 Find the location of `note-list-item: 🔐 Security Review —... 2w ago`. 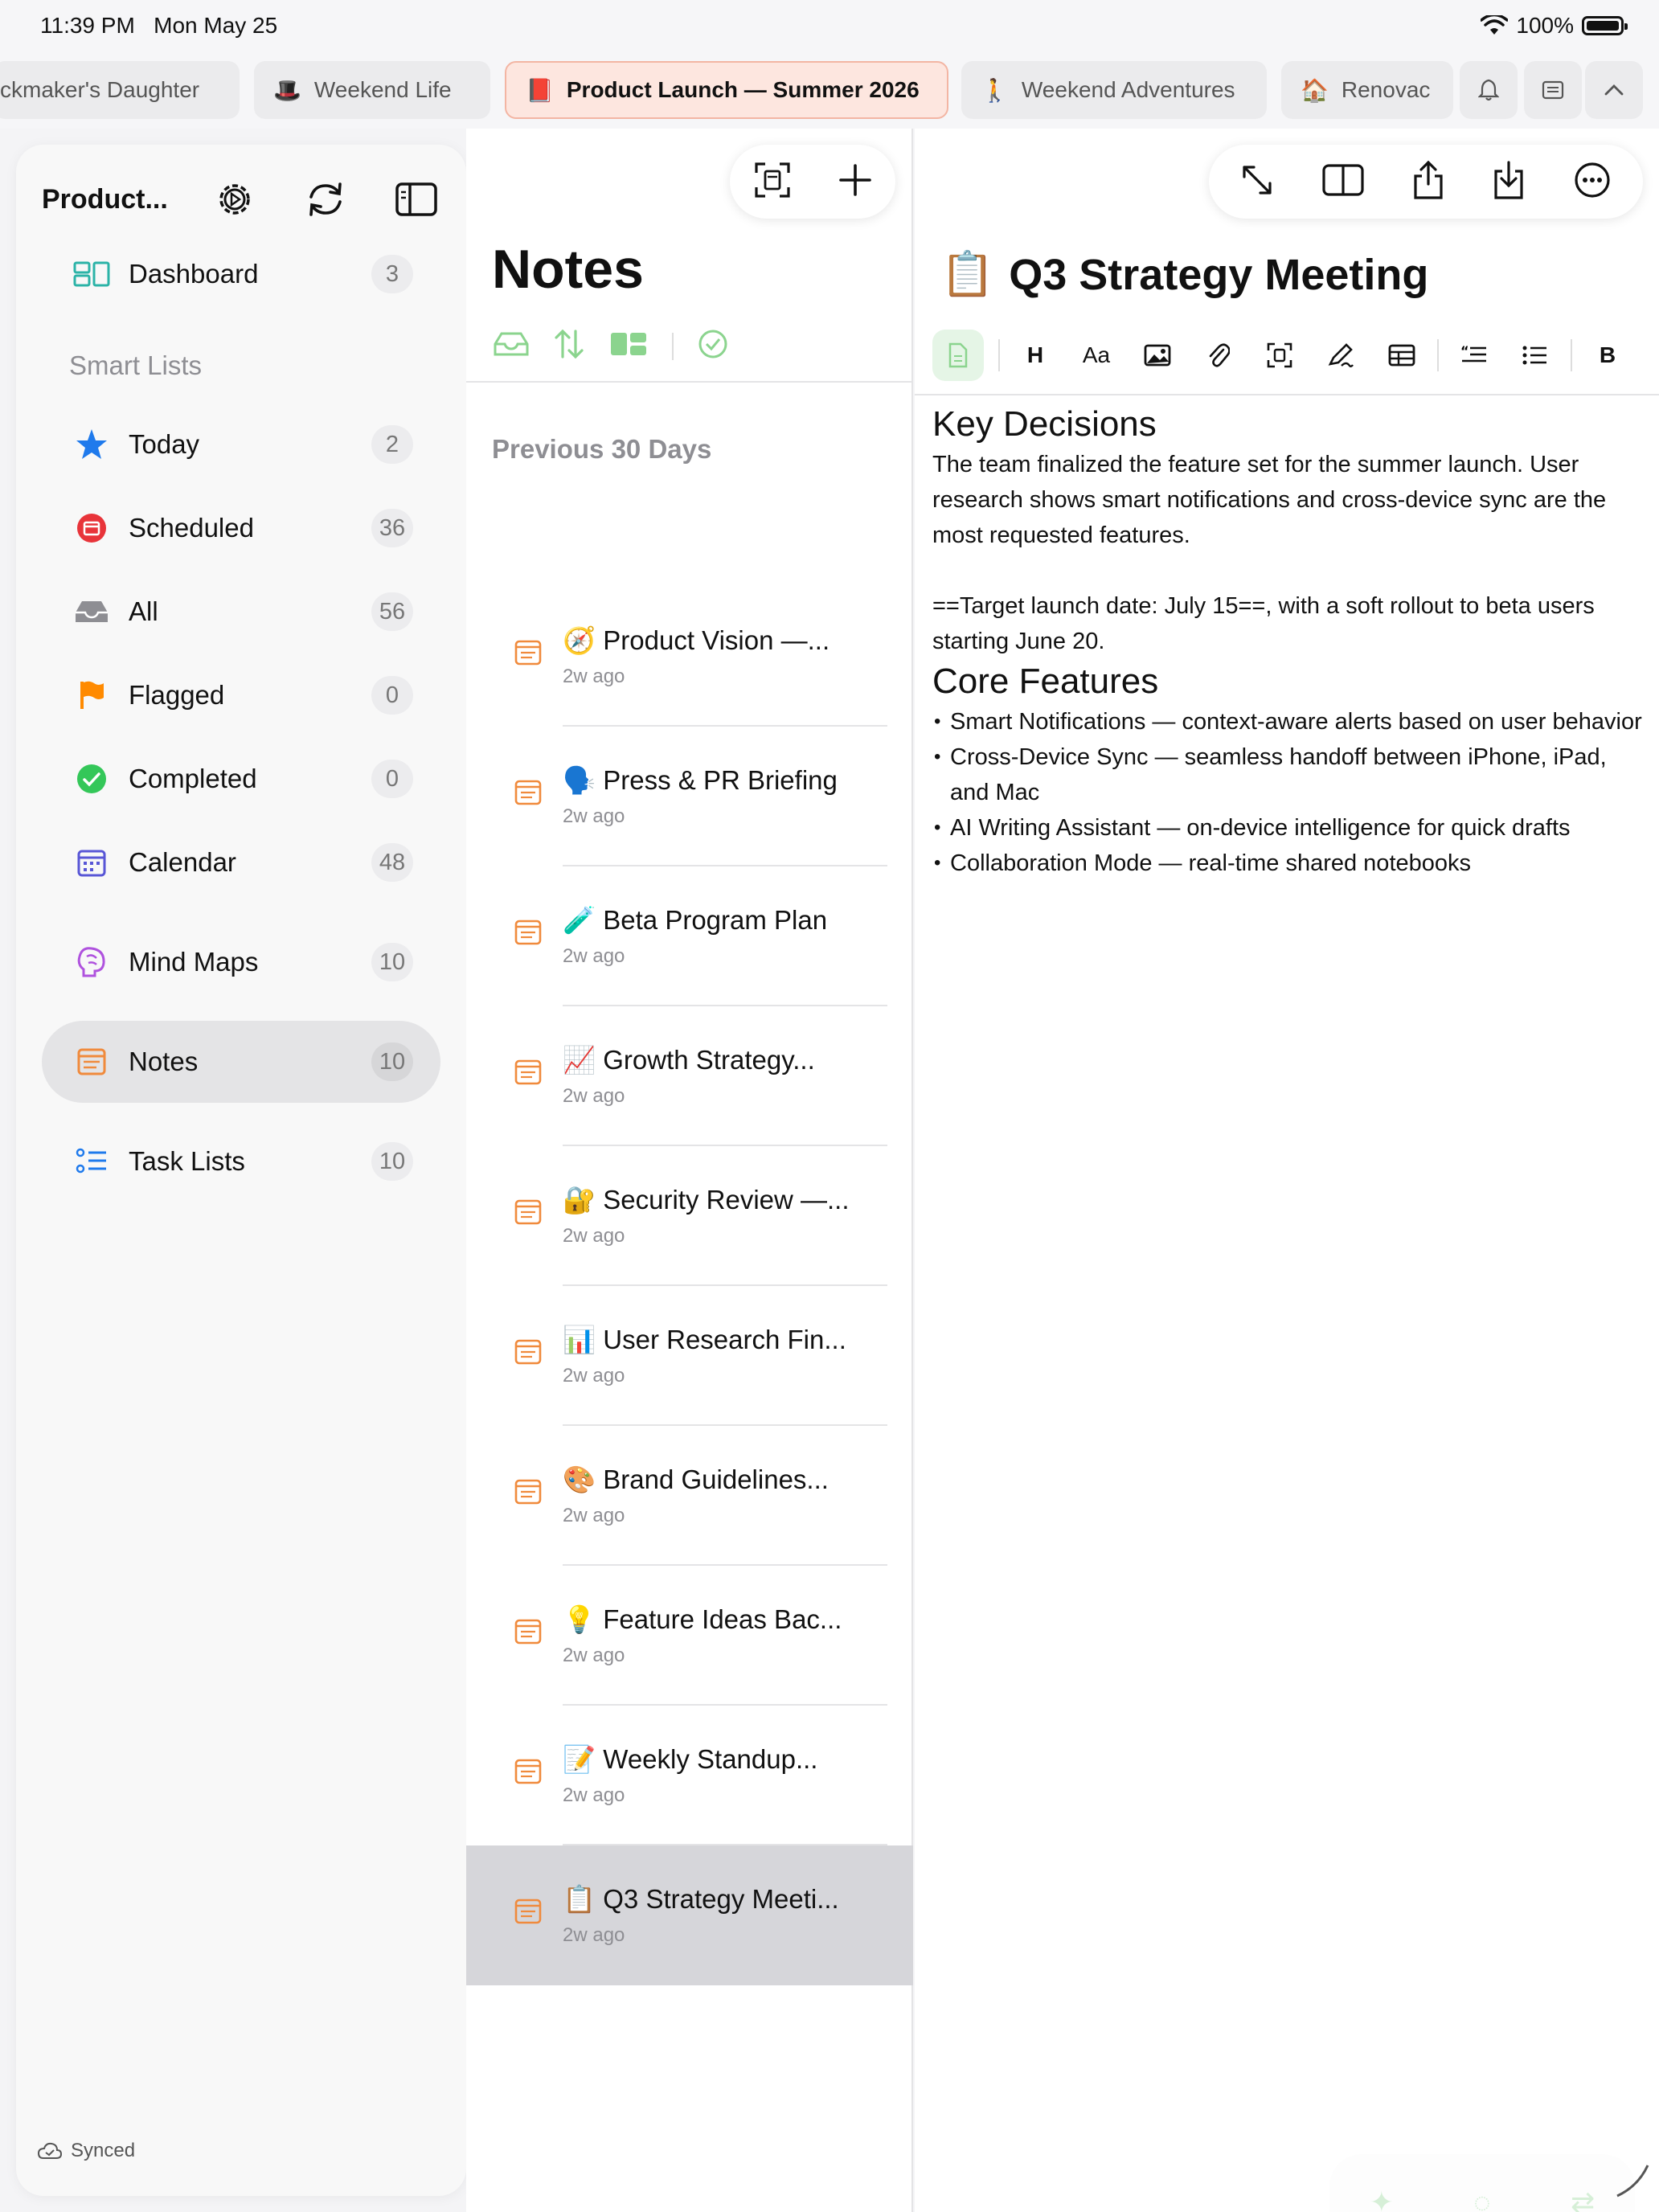

note-list-item: 🔐 Security Review —... 2w ago is located at coordinates (689, 1216).